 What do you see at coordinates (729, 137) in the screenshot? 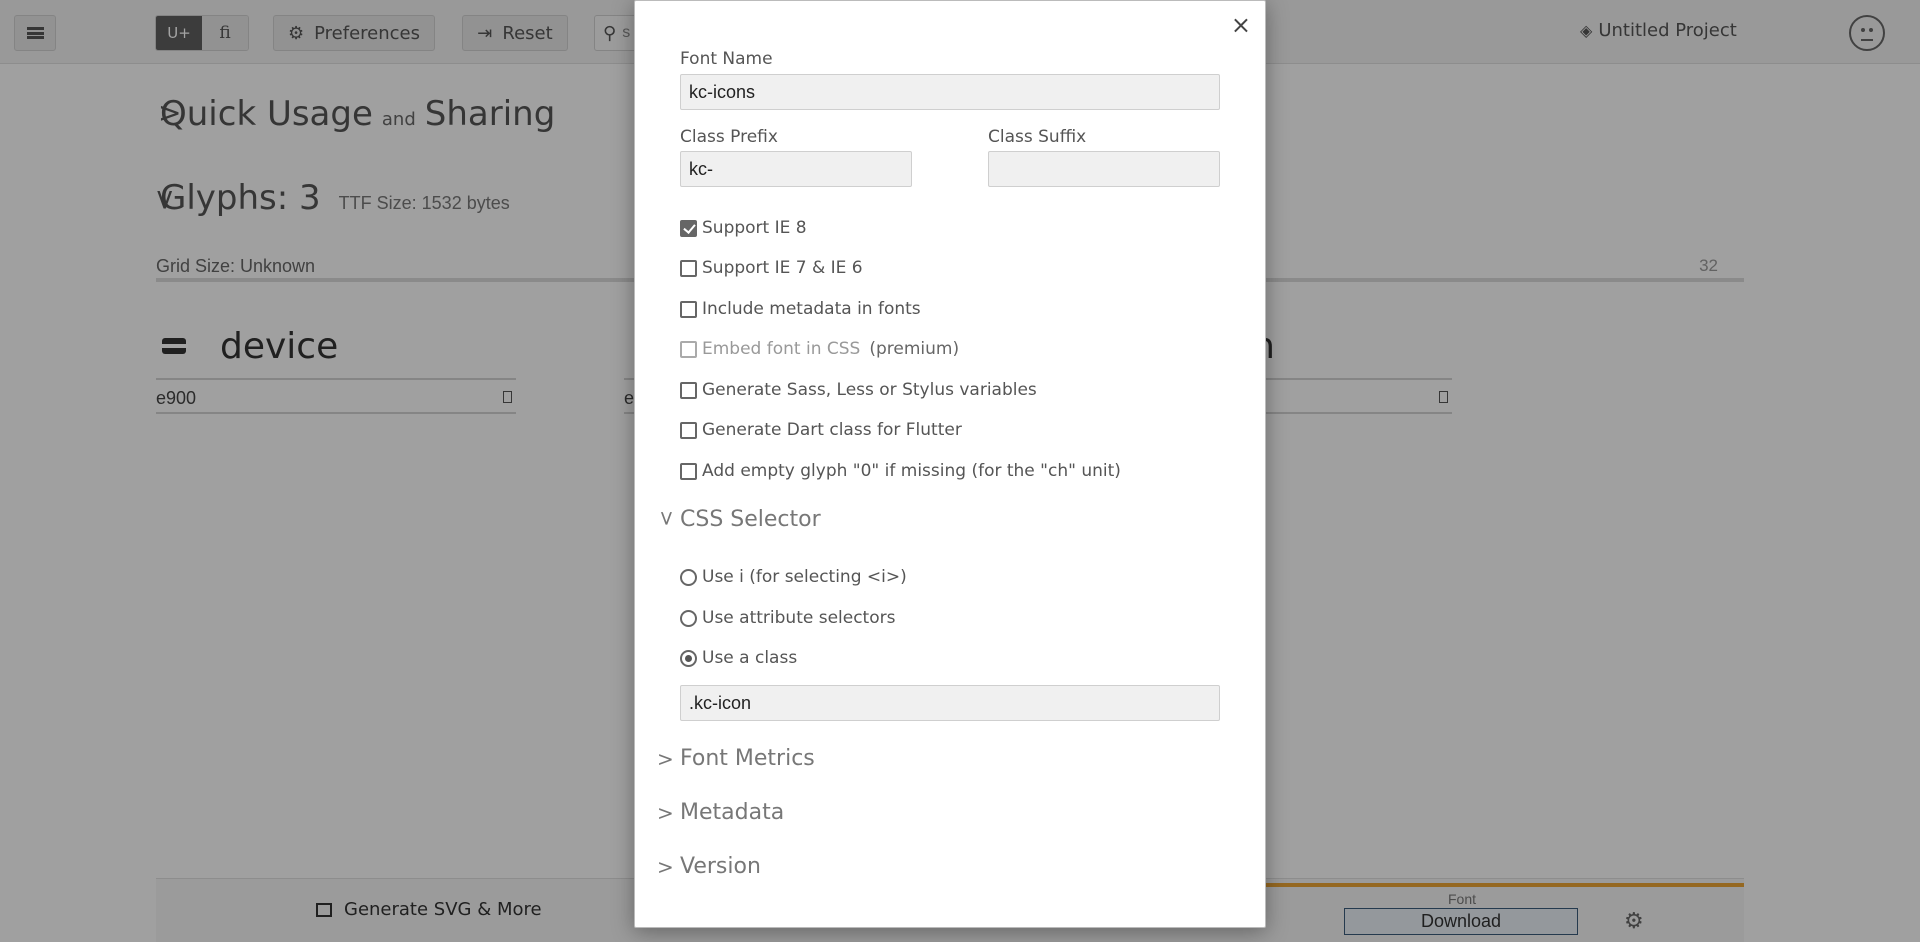
I see `class-prefix-label: Class Prefix` at bounding box center [729, 137].